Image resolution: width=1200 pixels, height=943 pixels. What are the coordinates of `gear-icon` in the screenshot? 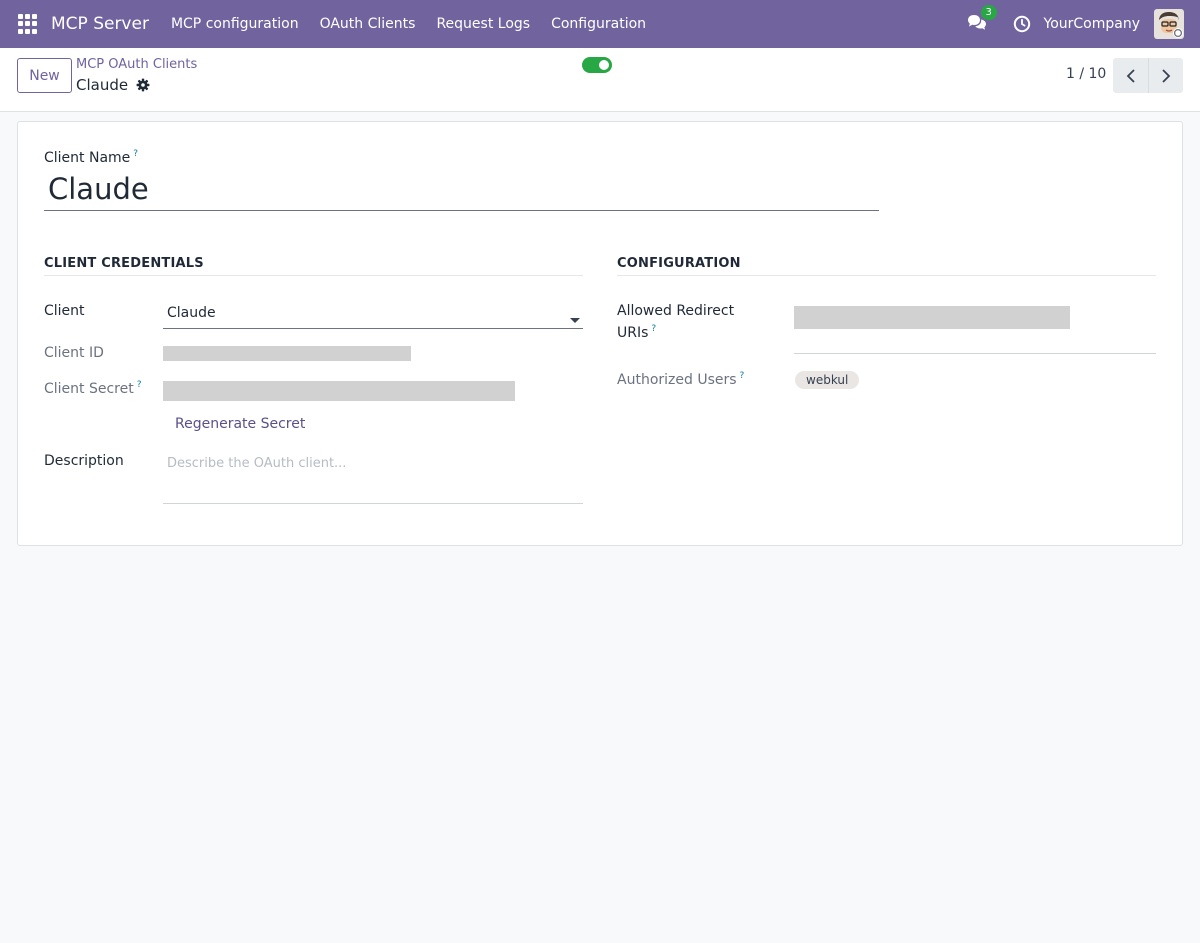 It's located at (143, 85).